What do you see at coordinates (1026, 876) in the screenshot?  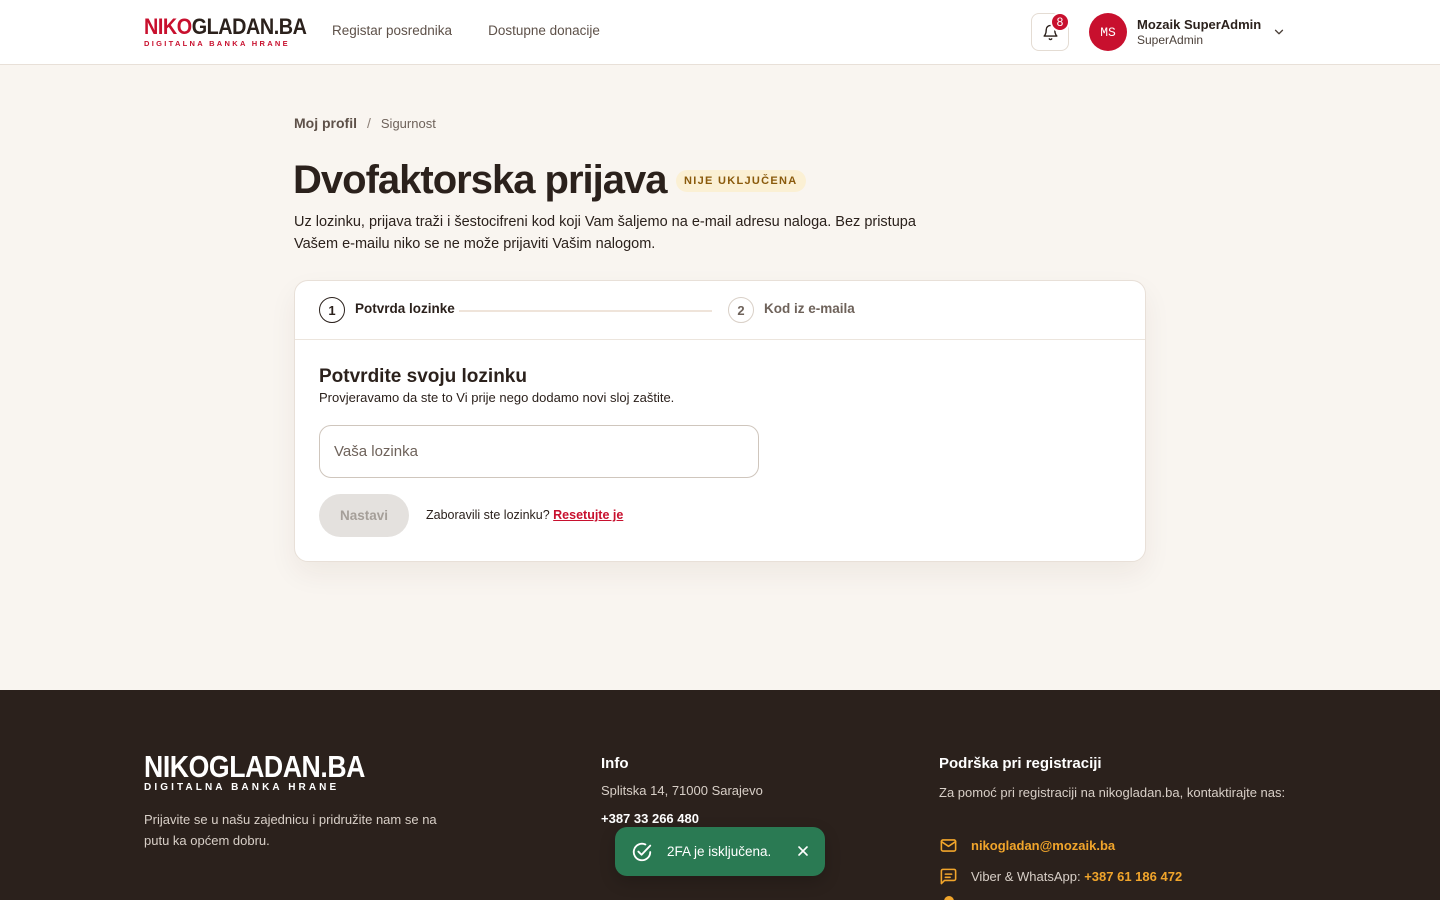 I see `footer-viber-label: Viber & WhatsApp:` at bounding box center [1026, 876].